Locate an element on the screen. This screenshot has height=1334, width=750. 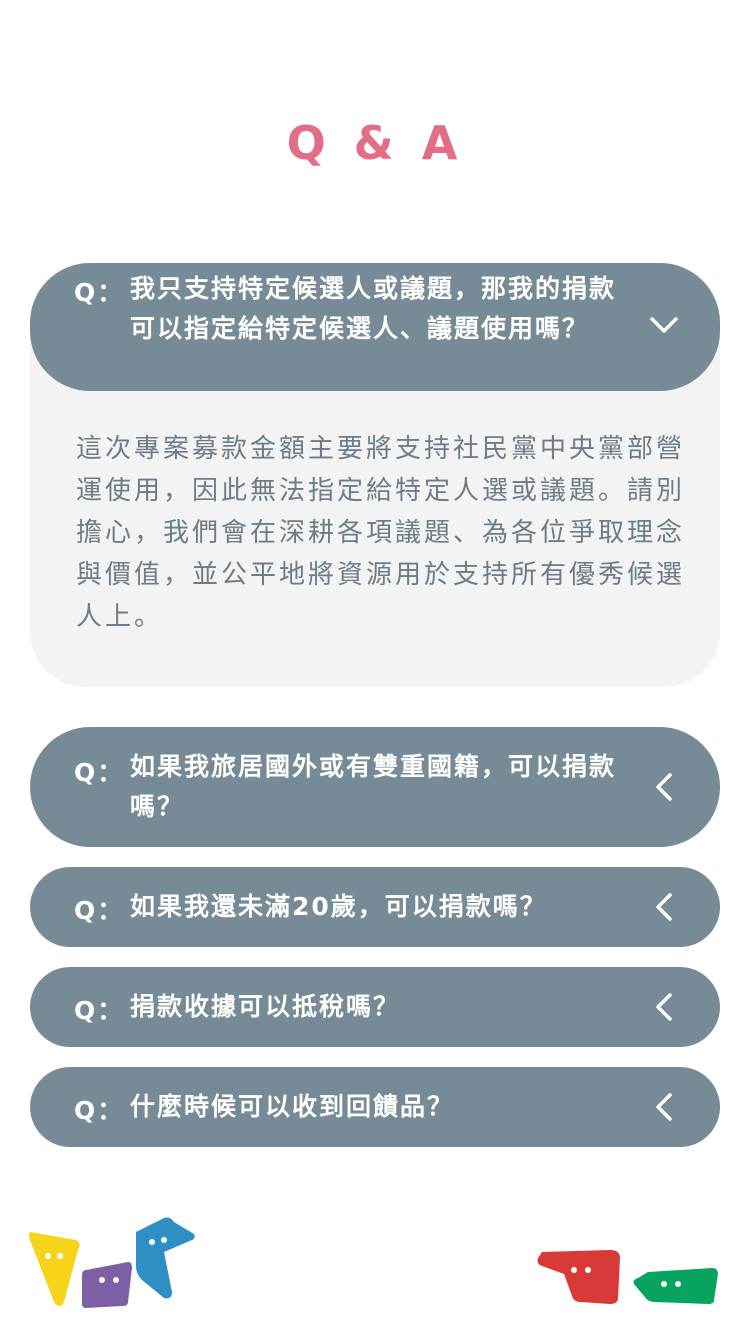
page-title: Q & A is located at coordinates (375, 143).